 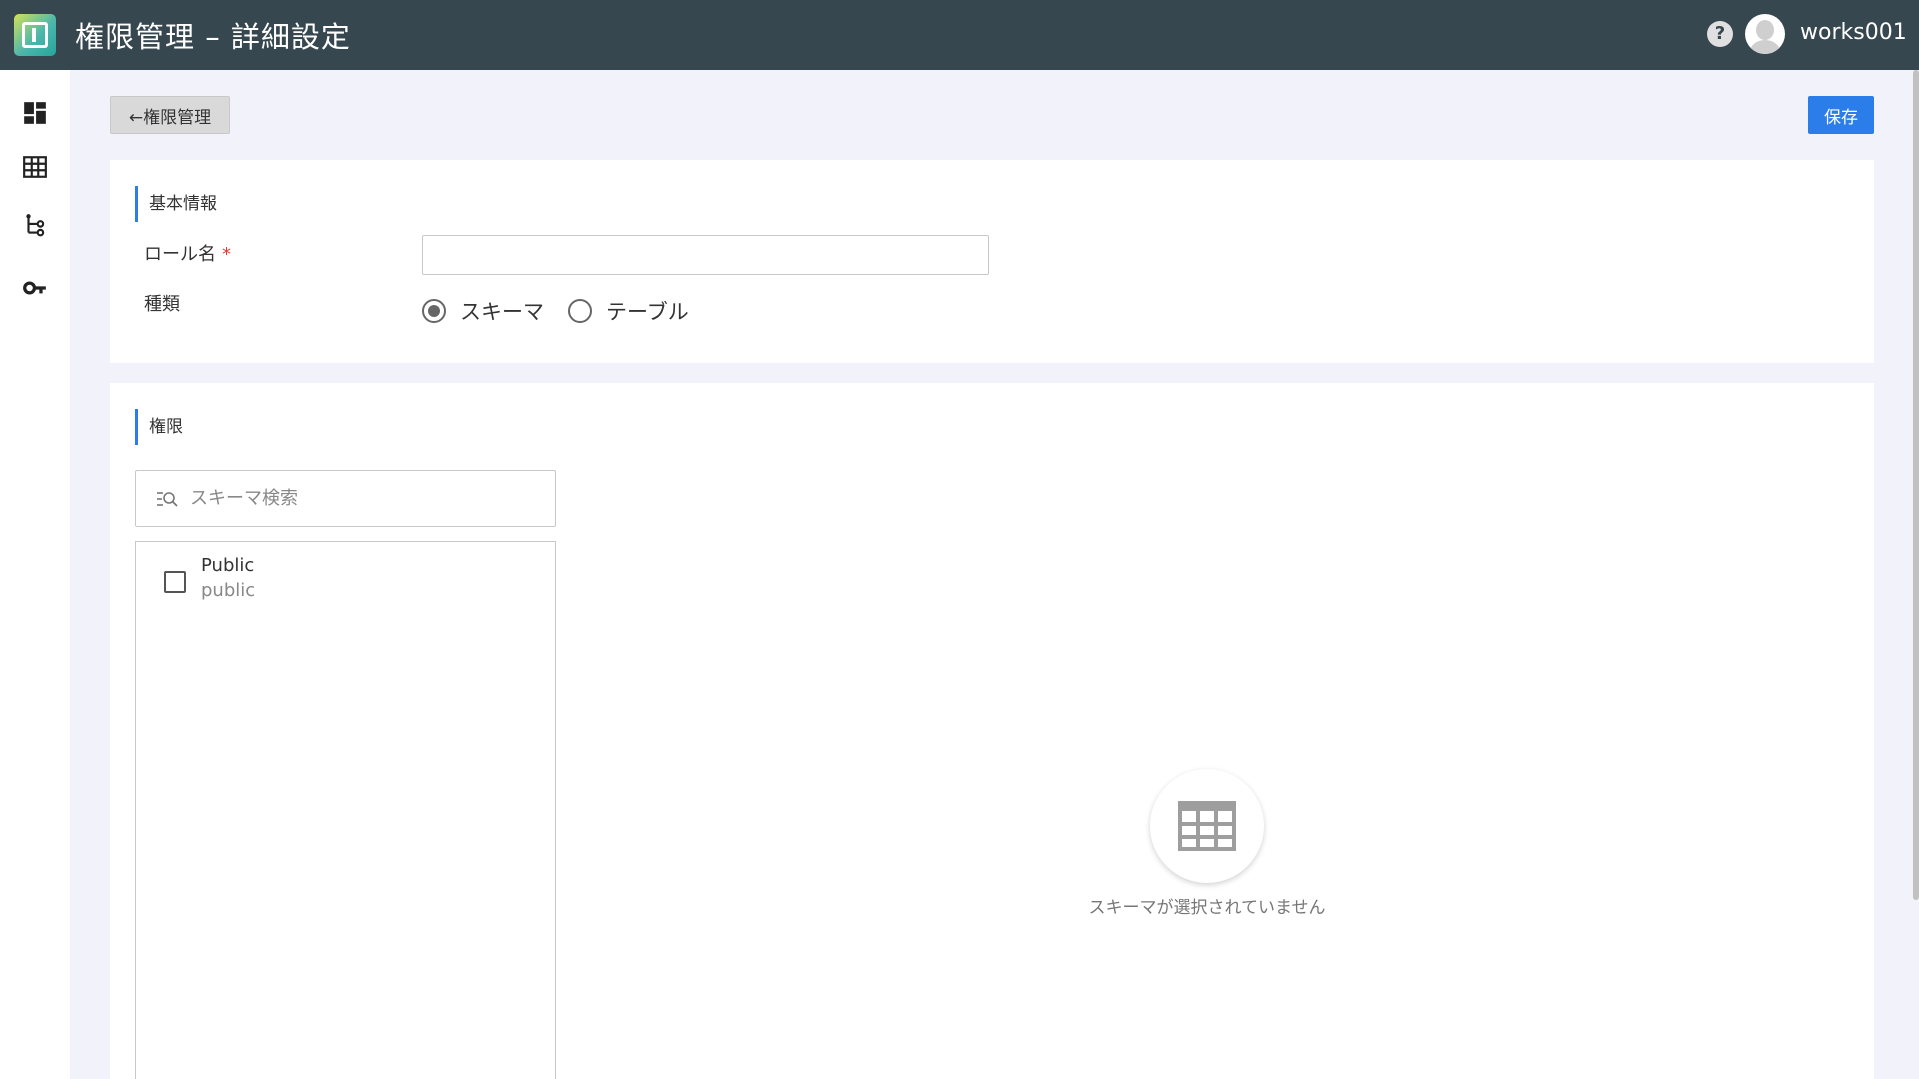 I want to click on schema-checkbox, so click(x=175, y=582).